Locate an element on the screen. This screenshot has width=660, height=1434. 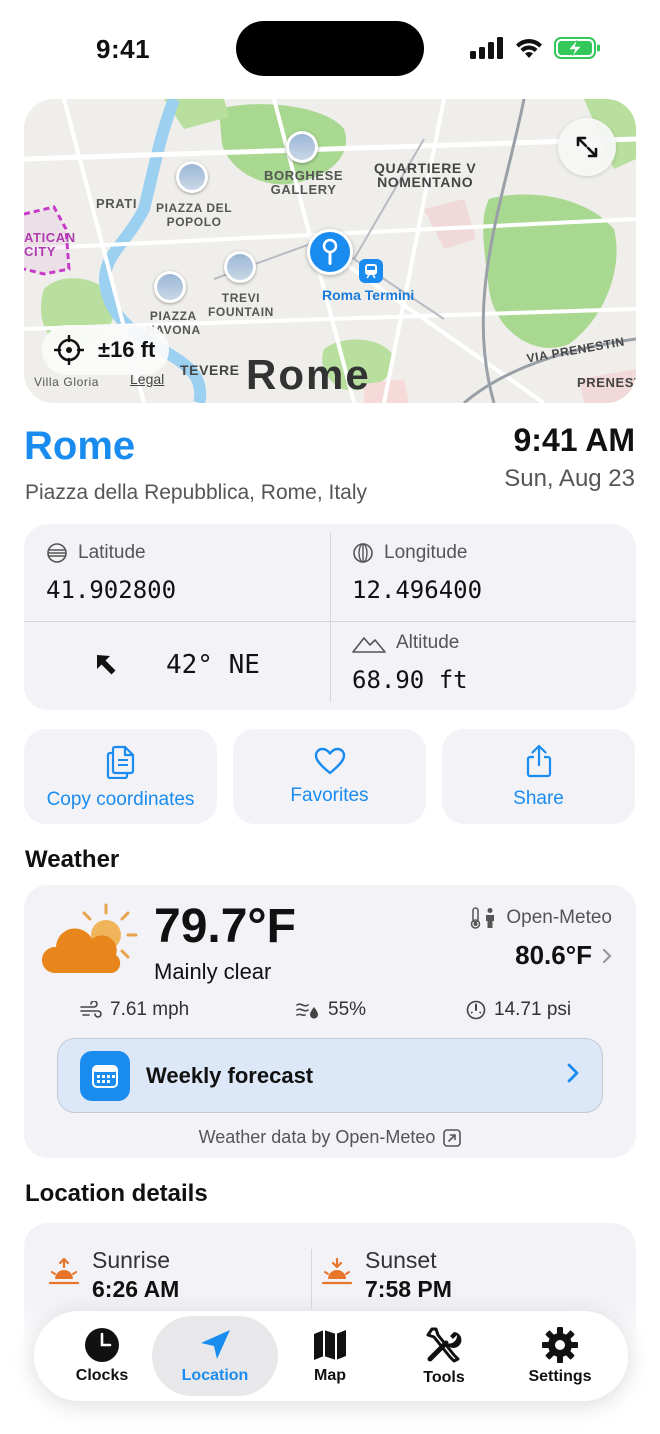
tab-map: Map is located at coordinates (330, 1356).